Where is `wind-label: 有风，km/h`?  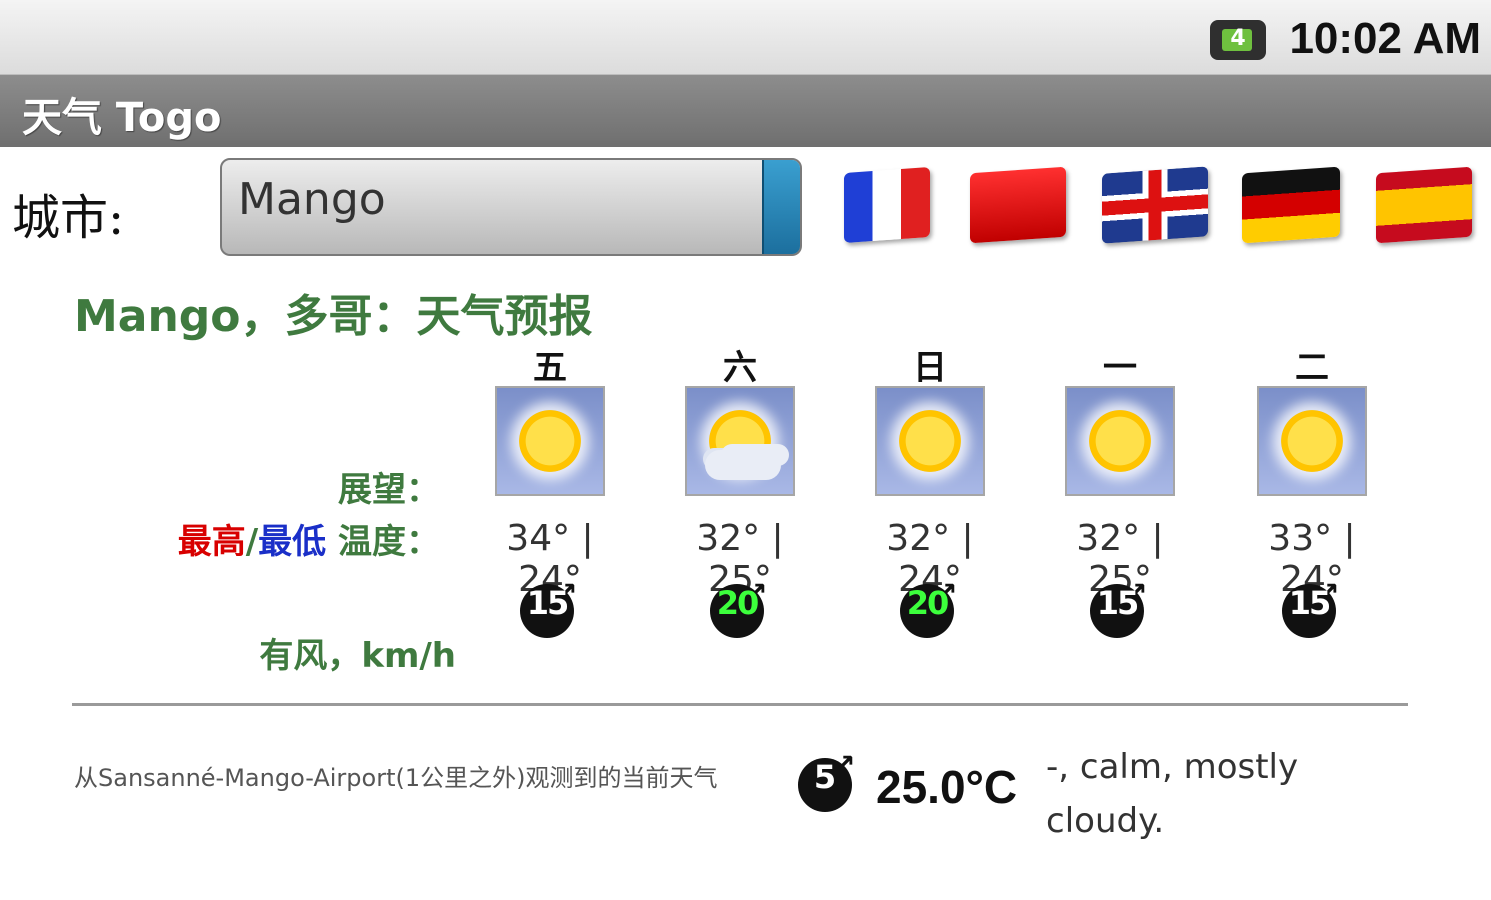 wind-label: 有风，km/h is located at coordinates (357, 656).